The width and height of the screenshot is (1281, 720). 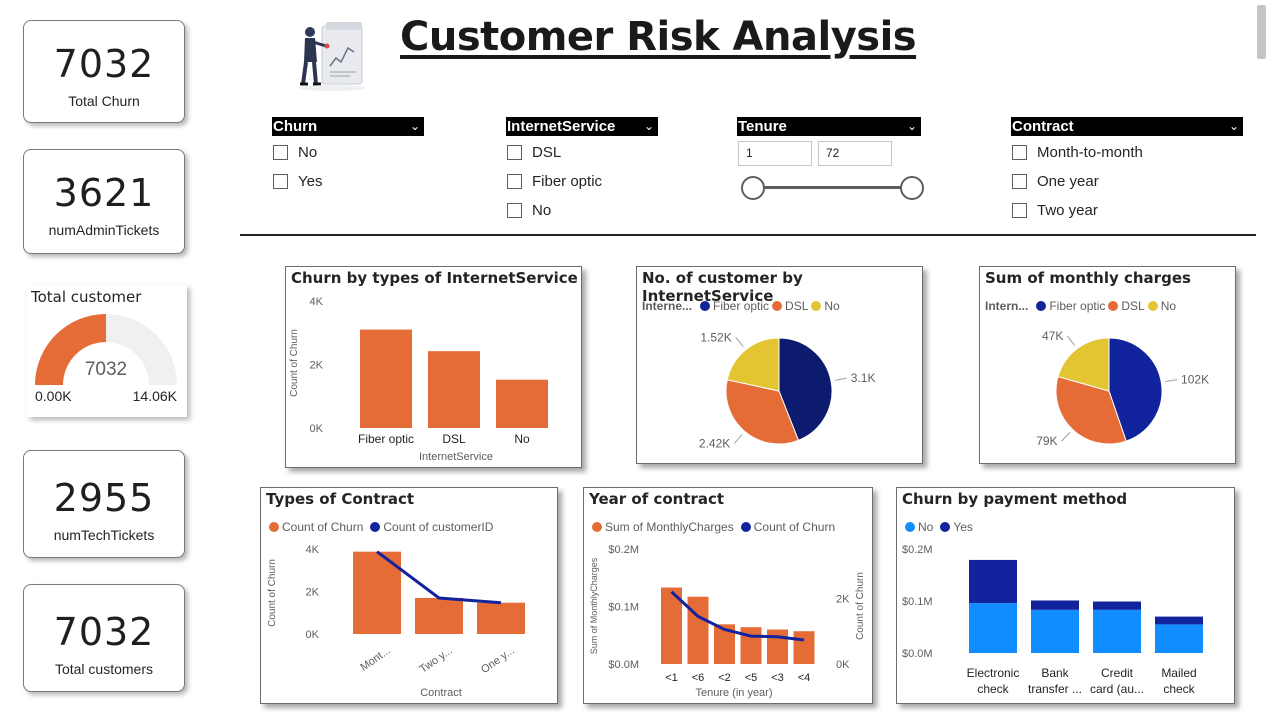 I want to click on slicer-churn: Churn ⌄ No Yes, so click(x=348, y=156).